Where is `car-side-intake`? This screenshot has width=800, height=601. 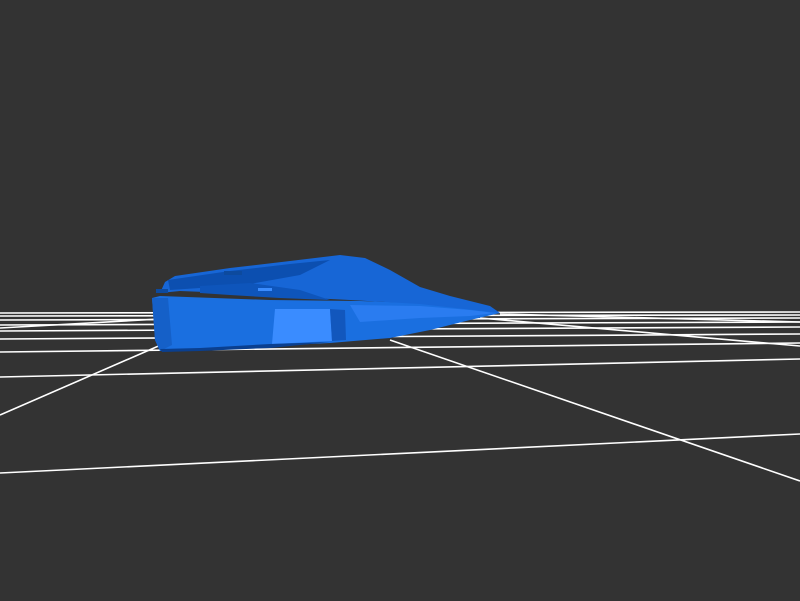
car-side-intake is located at coordinates (302, 326).